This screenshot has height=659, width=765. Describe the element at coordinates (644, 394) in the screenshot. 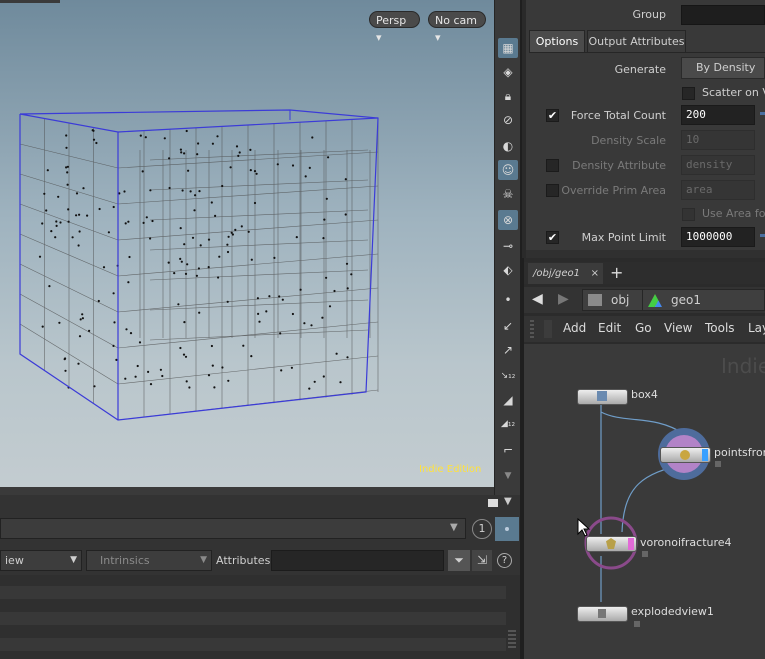

I see `box4-node-label: box4` at that location.